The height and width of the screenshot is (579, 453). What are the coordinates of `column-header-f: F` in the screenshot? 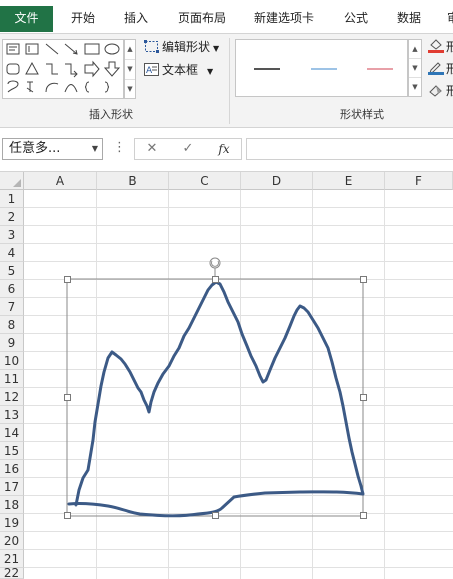 It's located at (419, 181).